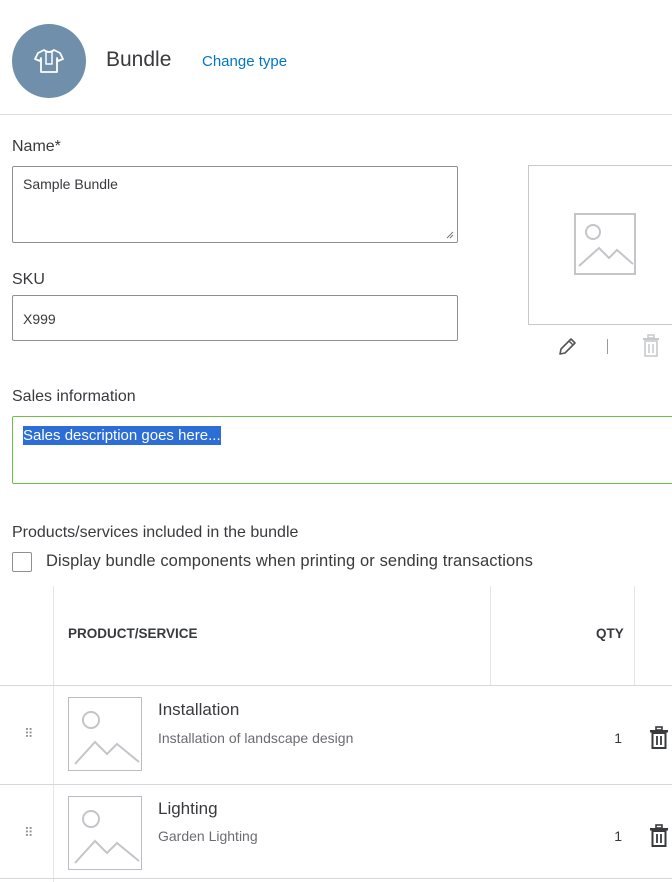 This screenshot has width=672, height=882. What do you see at coordinates (450, 235) in the screenshot?
I see `resize-grip-icon` at bounding box center [450, 235].